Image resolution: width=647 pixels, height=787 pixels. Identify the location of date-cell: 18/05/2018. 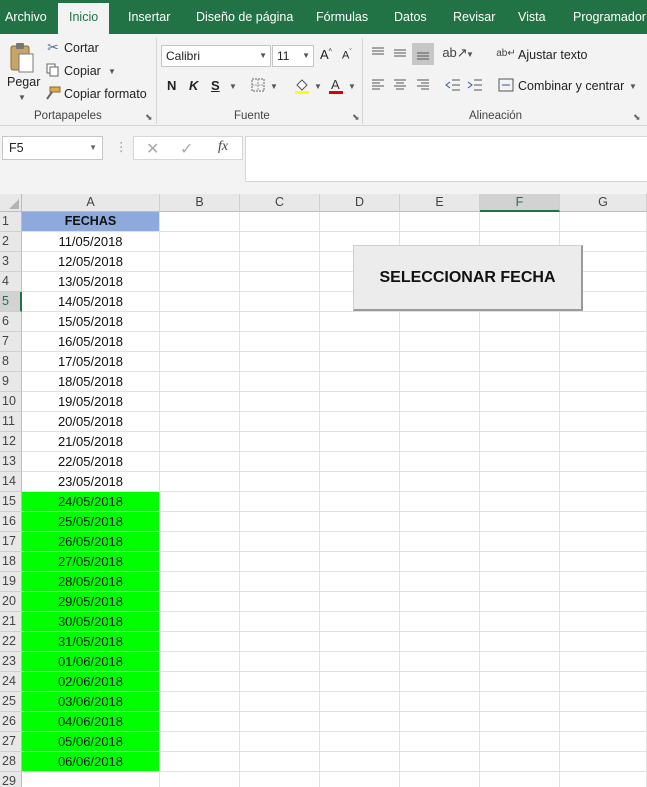
(91, 382).